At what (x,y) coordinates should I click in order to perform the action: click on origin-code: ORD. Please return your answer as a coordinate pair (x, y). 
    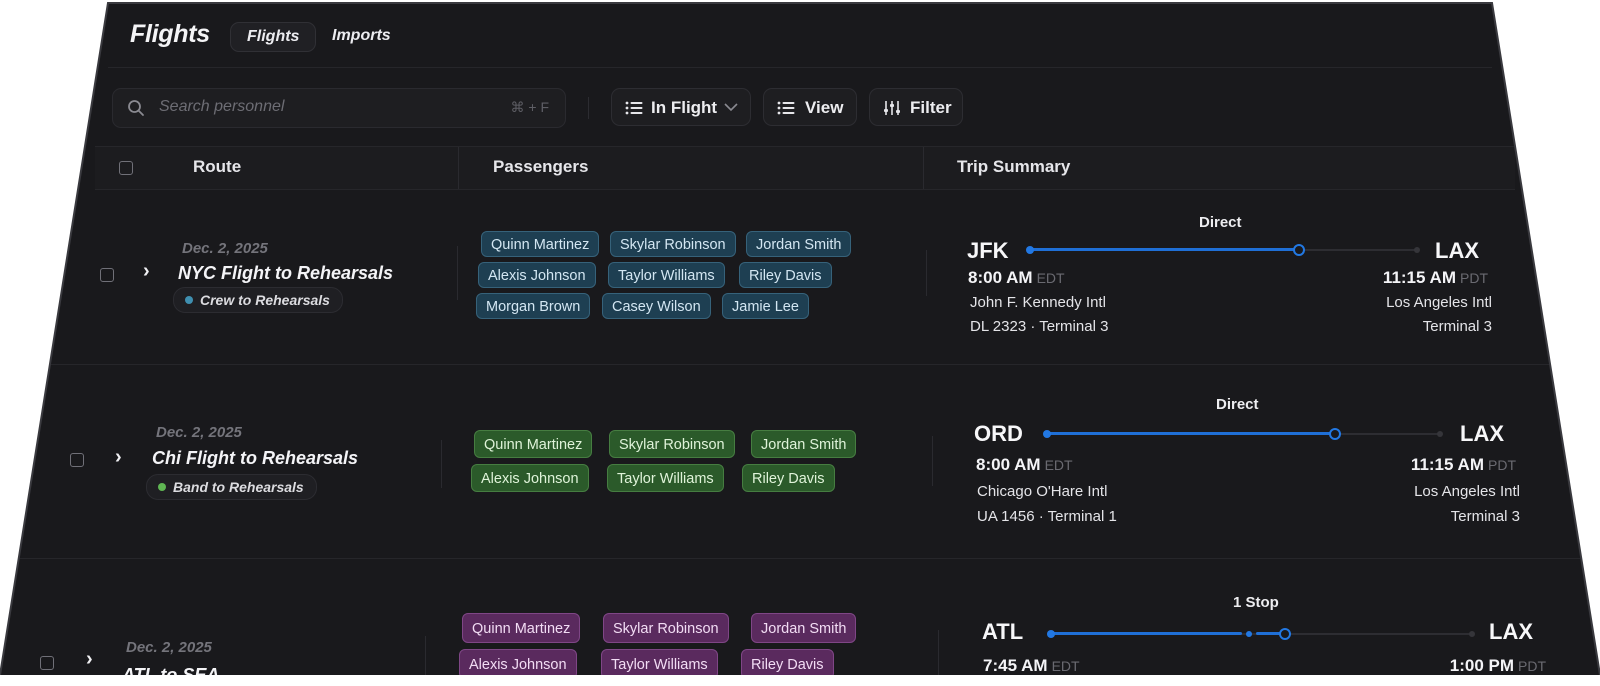
    Looking at the image, I should click on (998, 433).